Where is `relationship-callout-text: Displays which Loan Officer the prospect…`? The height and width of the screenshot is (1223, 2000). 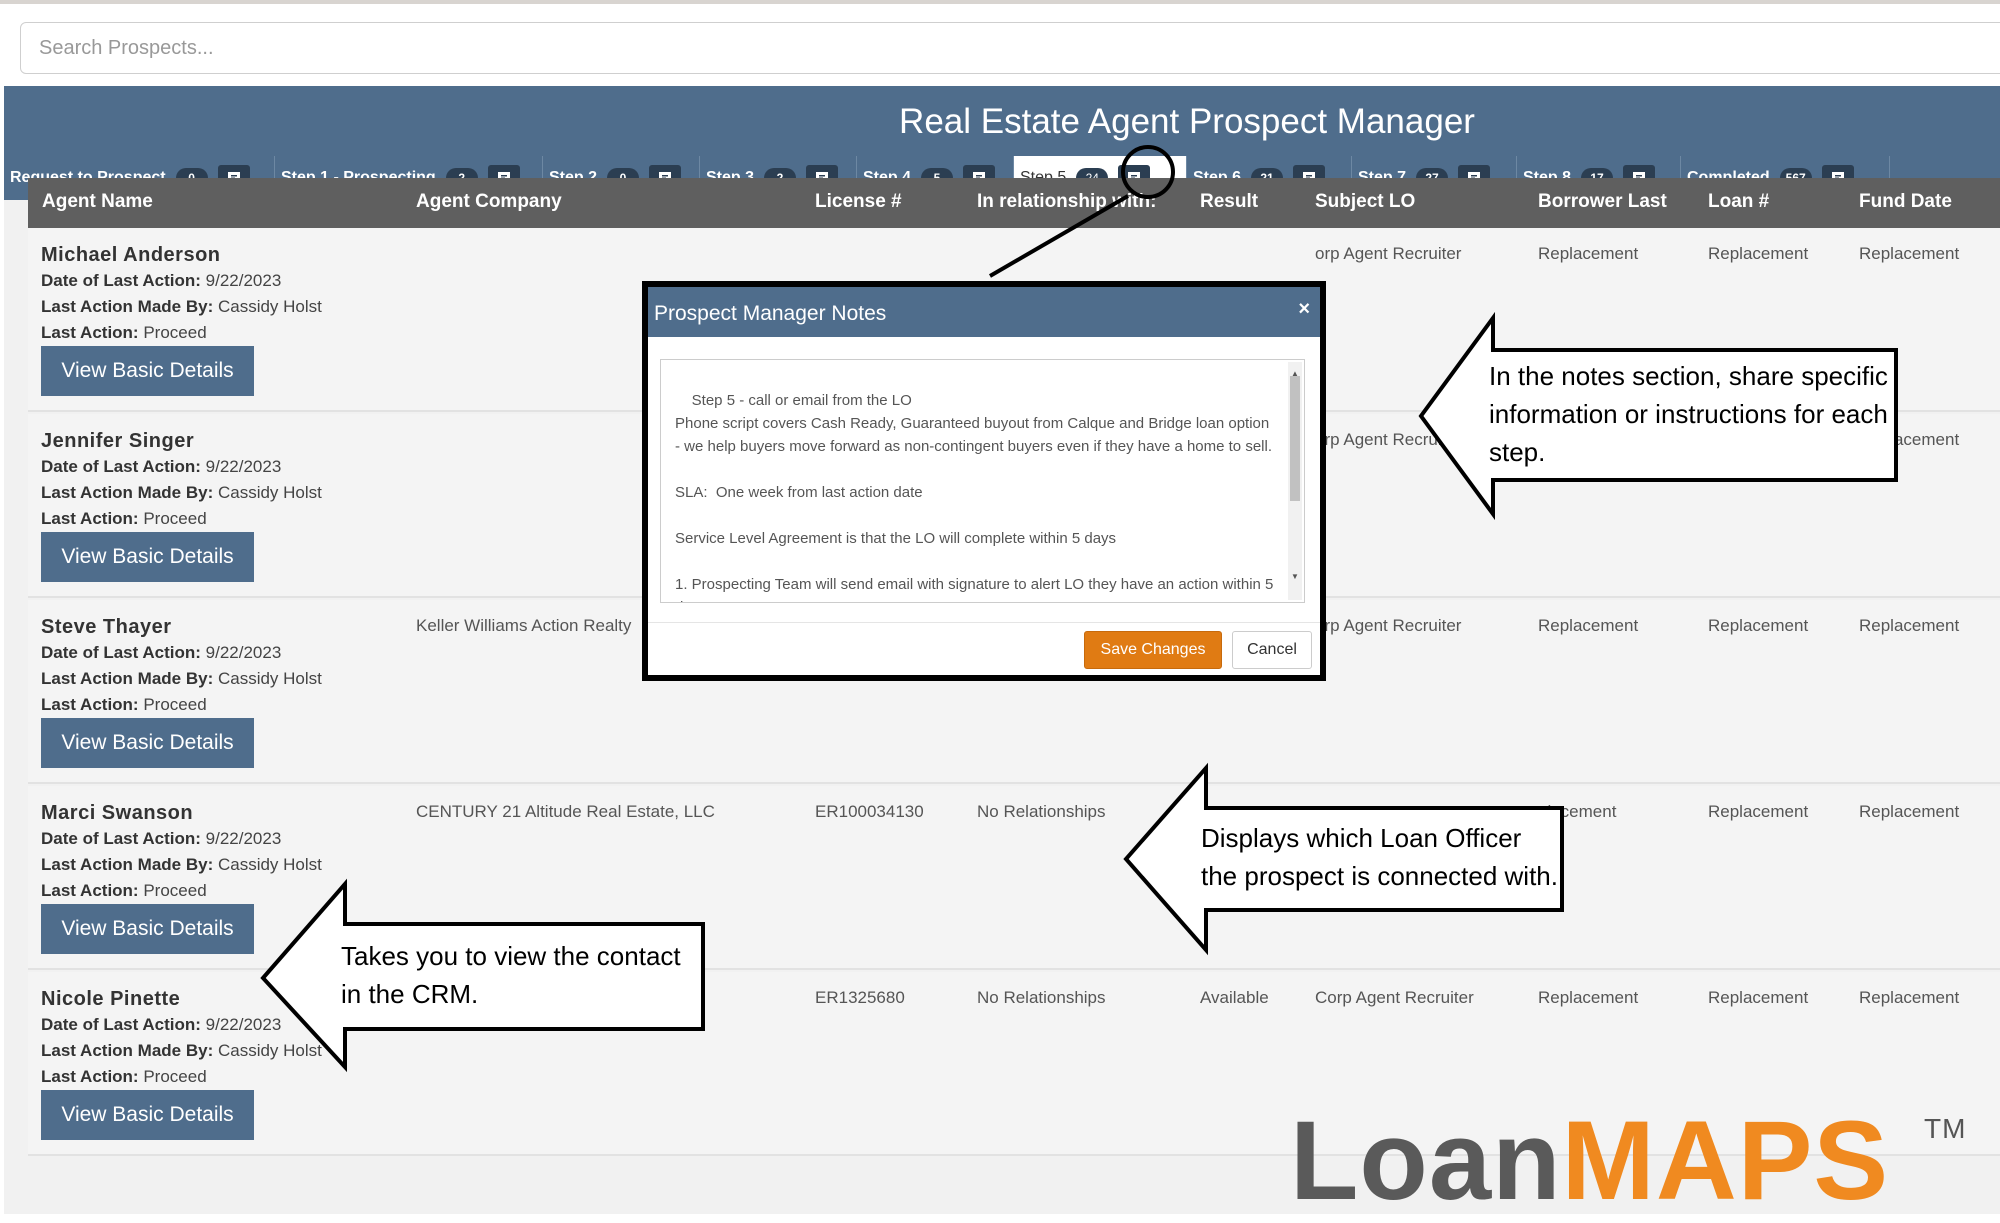
relationship-callout-text: Displays which Loan Officer the prospect… is located at coordinates (1379, 857).